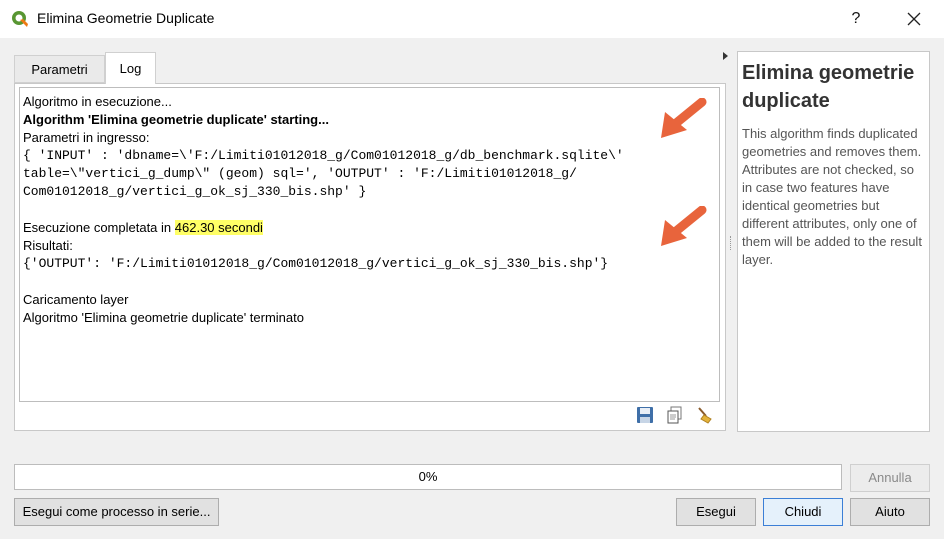  What do you see at coordinates (725, 56) in the screenshot?
I see `panel-collapse-arrow-icon` at bounding box center [725, 56].